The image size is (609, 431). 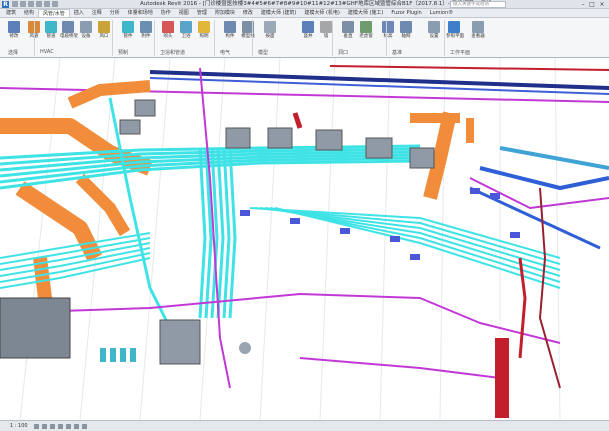 I want to click on ribbon-button-8: 喷头, so click(x=168, y=34).